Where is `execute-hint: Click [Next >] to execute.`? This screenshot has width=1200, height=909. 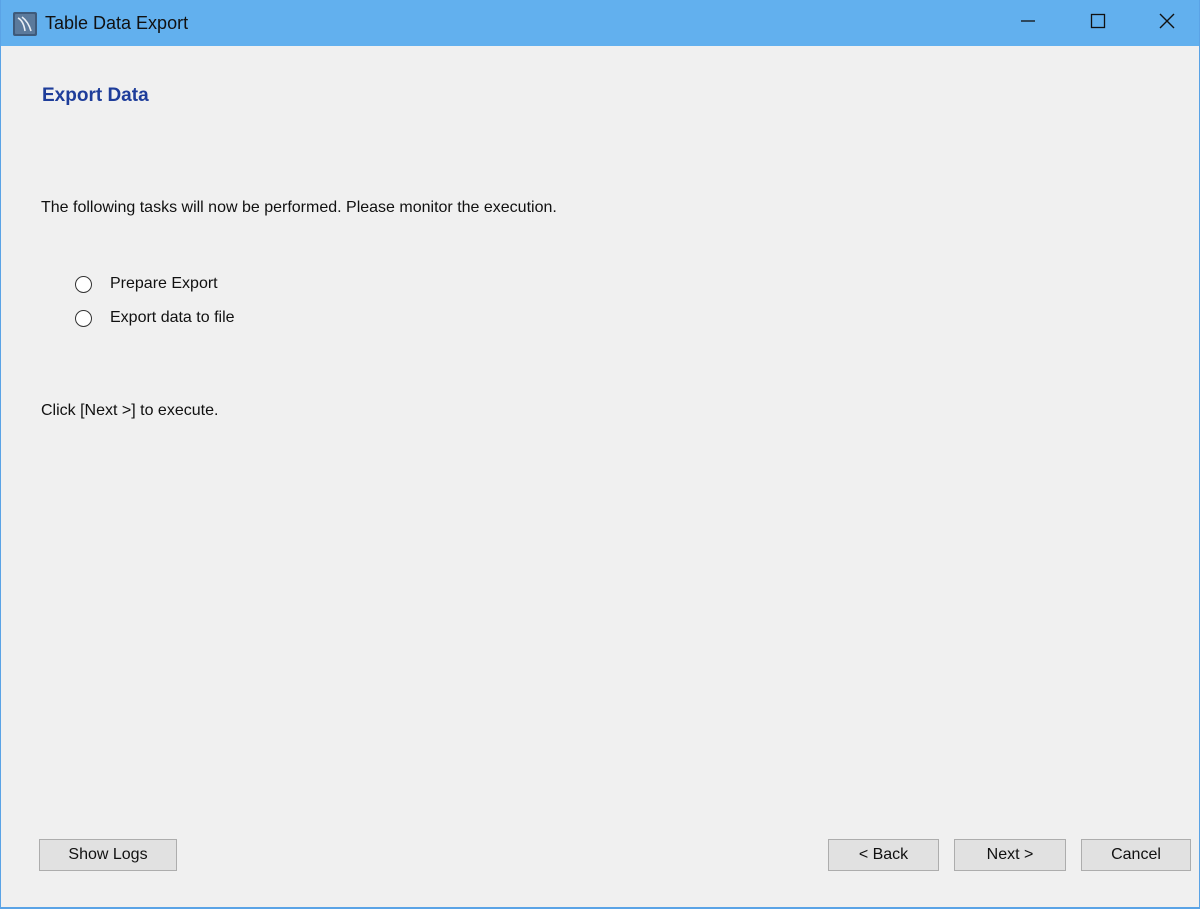 execute-hint: Click [Next >] to execute. is located at coordinates (130, 410).